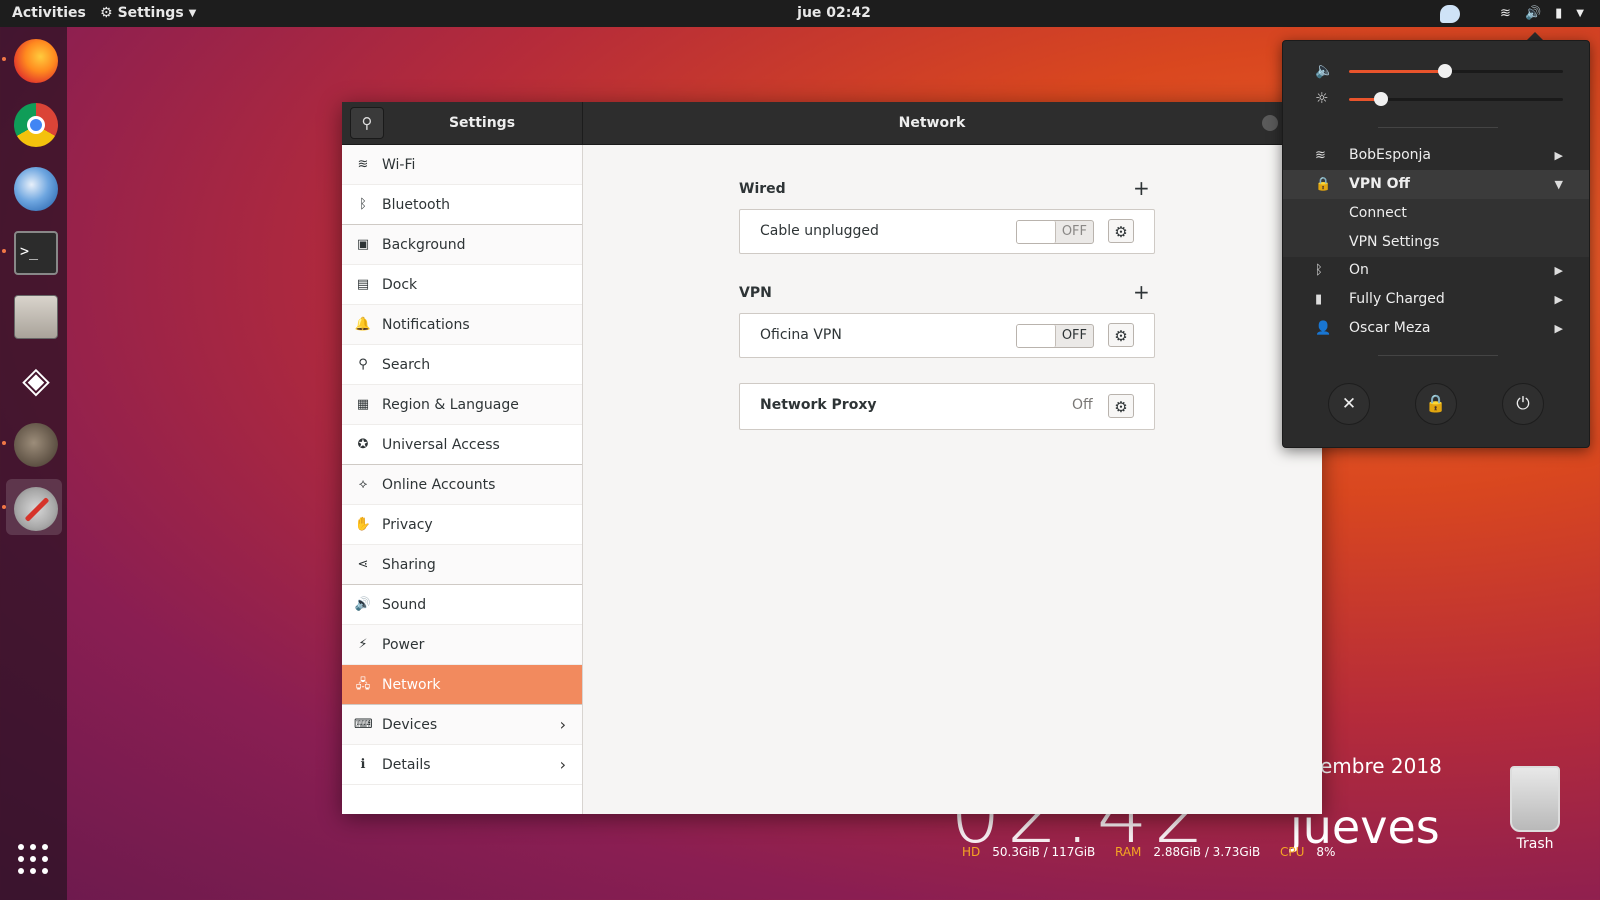 The height and width of the screenshot is (900, 1600). What do you see at coordinates (416, 205) in the screenshot?
I see `sidebar-item-label: Bluetooth` at bounding box center [416, 205].